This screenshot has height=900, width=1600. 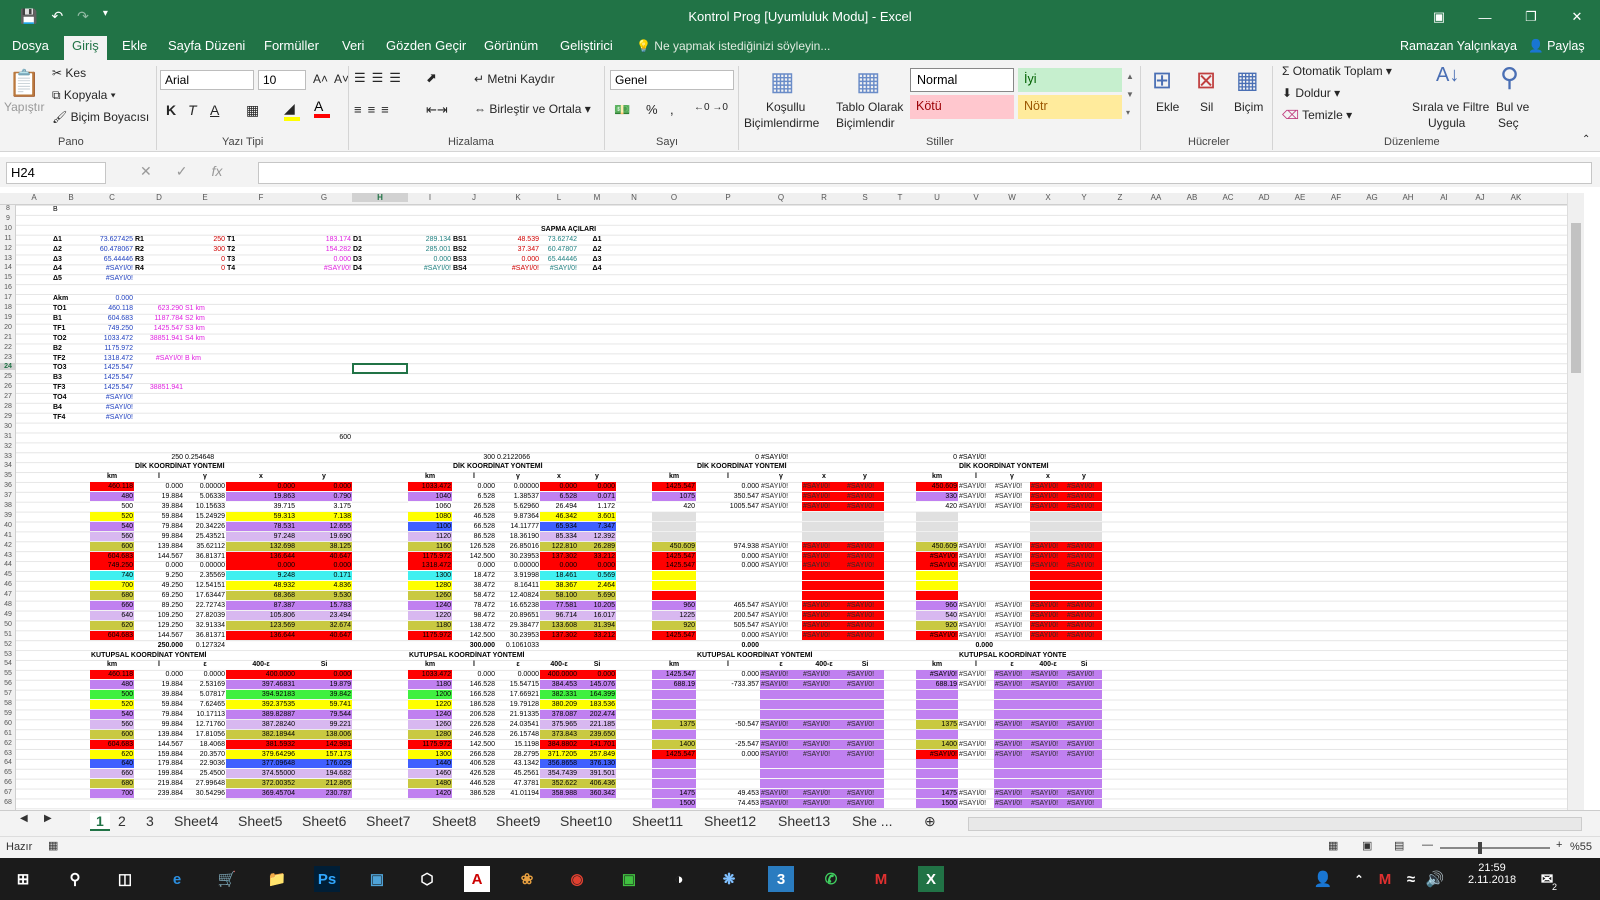 What do you see at coordinates (518, 605) in the screenshot?
I see `gamma-cell: 16.65238` at bounding box center [518, 605].